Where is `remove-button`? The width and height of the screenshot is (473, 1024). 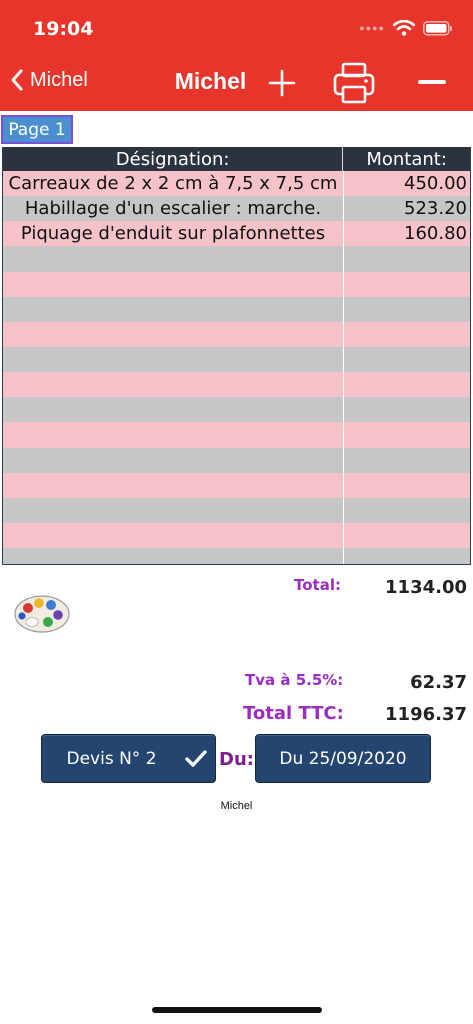
remove-button is located at coordinates (432, 82).